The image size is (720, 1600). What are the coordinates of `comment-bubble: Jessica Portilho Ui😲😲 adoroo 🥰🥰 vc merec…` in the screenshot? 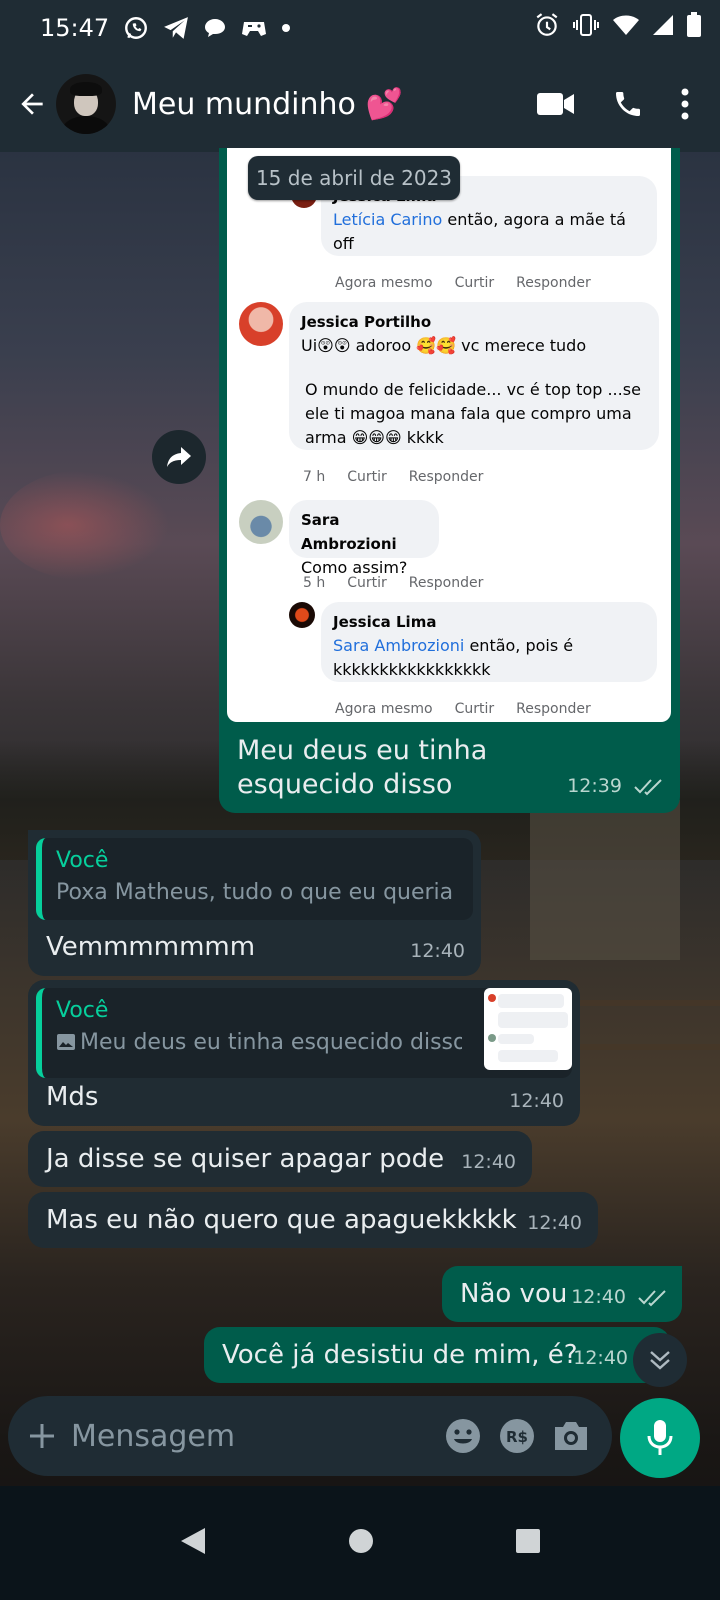 It's located at (474, 376).